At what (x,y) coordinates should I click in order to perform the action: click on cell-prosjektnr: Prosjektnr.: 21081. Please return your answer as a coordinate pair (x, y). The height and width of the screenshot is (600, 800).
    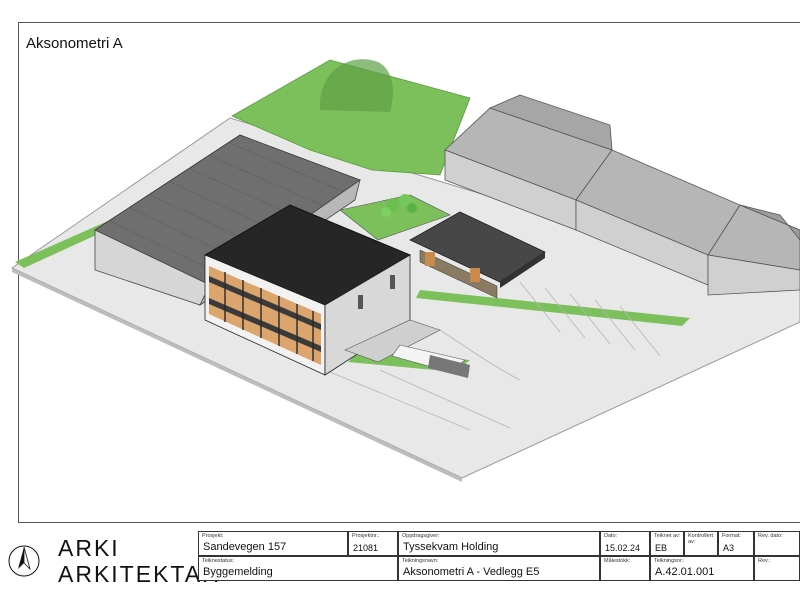
    Looking at the image, I should click on (373, 543).